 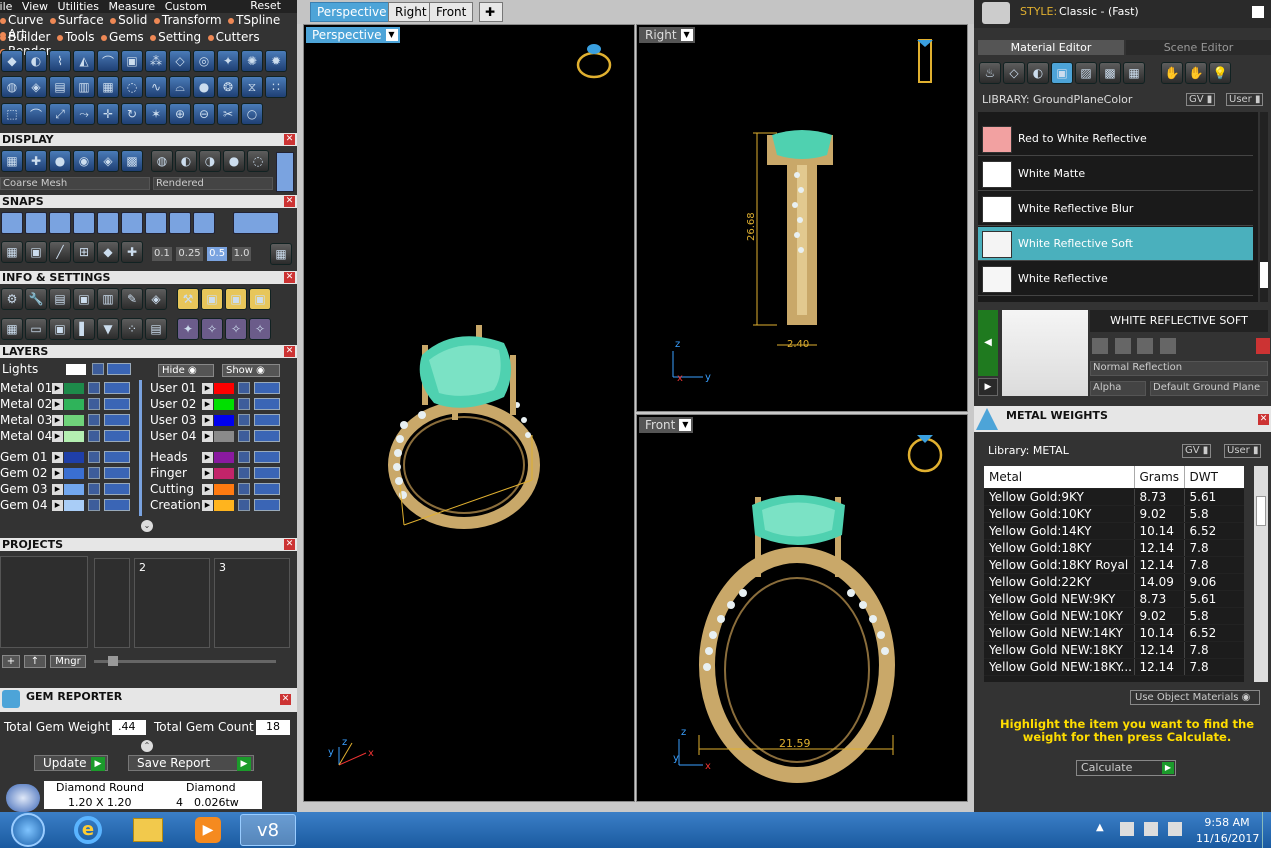 I want to click on metal-gv-toggle: GV ▮, so click(x=1197, y=451).